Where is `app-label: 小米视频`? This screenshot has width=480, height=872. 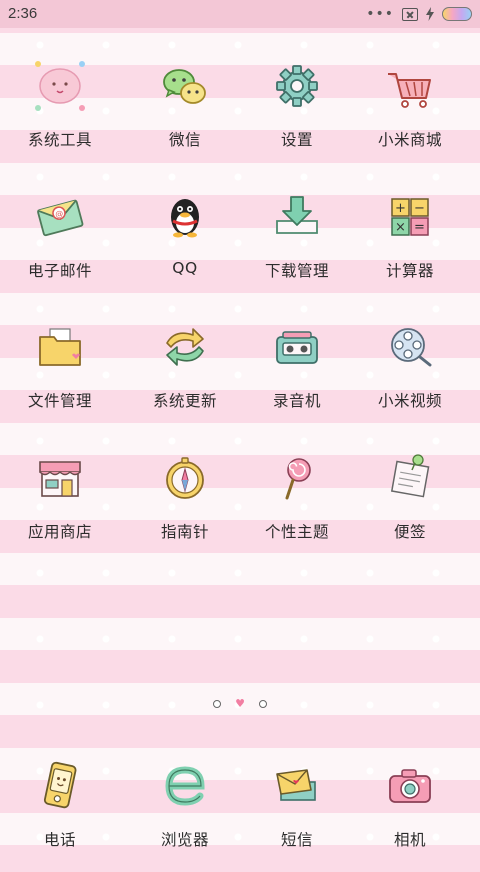 app-label: 小米视频 is located at coordinates (409, 401).